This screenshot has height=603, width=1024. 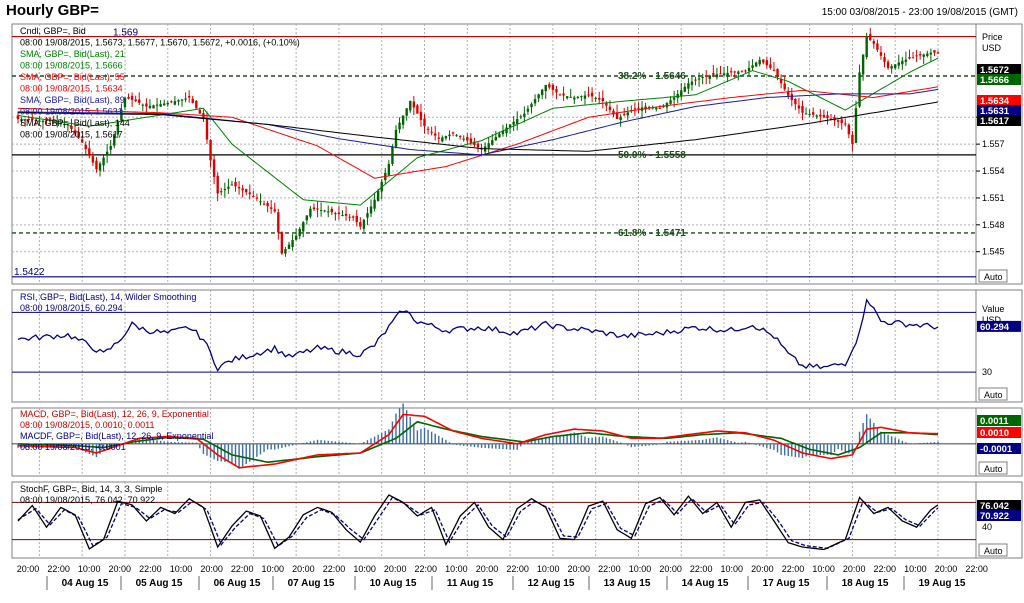 I want to click on price-axis-unit: USD, so click(x=992, y=48).